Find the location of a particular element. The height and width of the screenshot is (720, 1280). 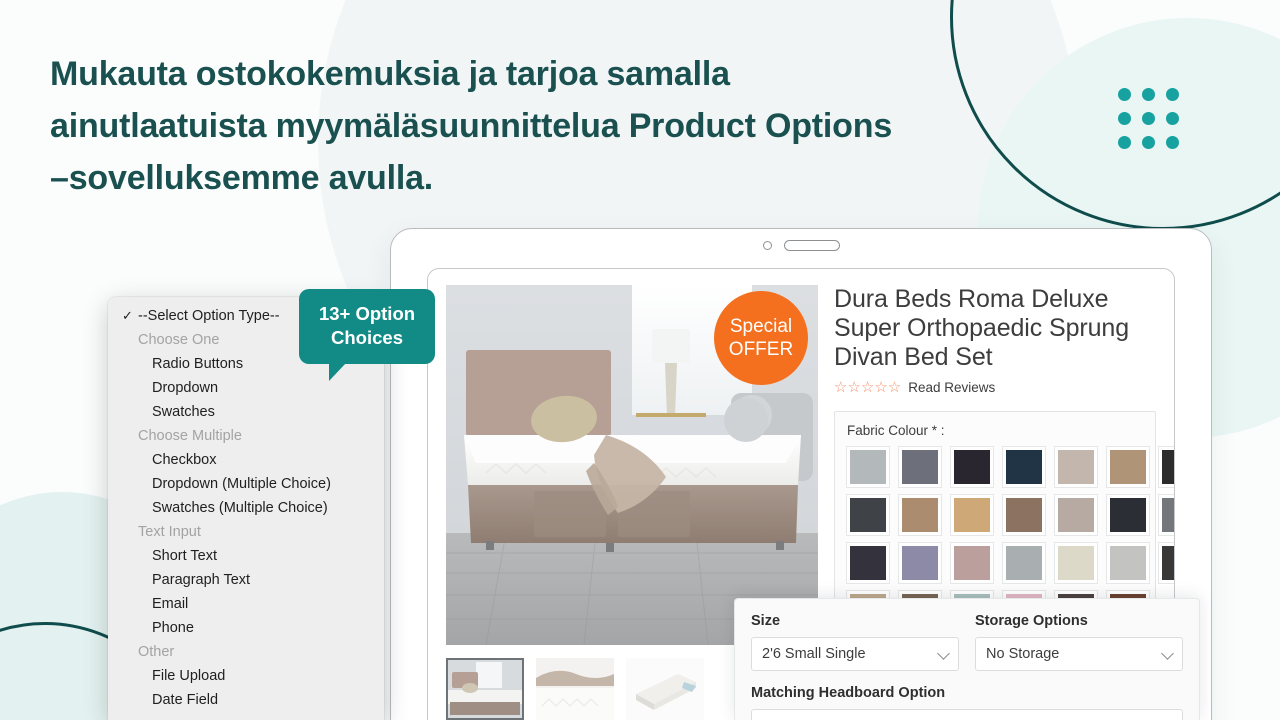

special-offer-badge: Special OFFER is located at coordinates (761, 338).